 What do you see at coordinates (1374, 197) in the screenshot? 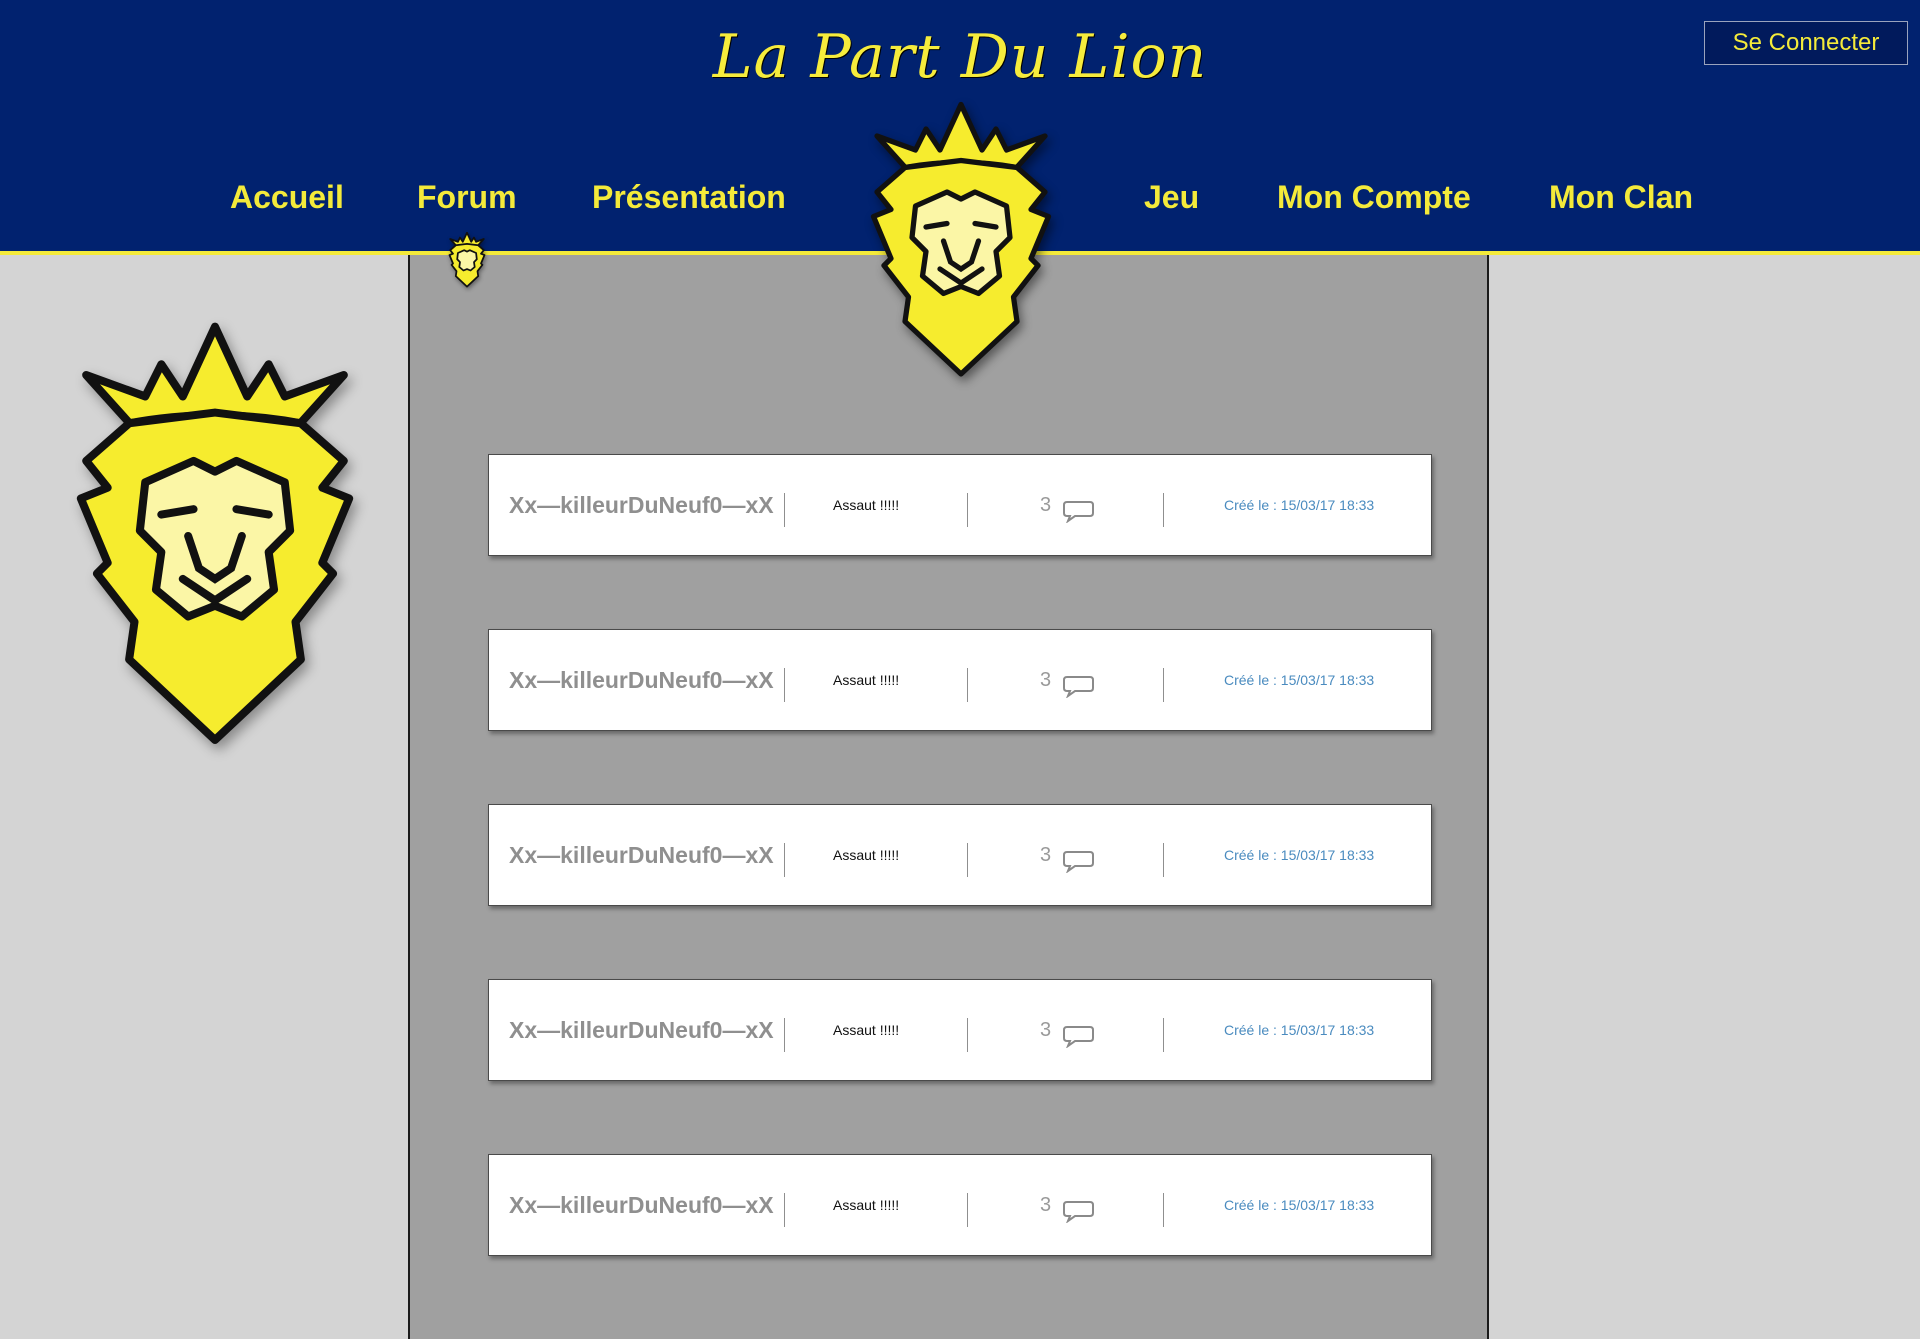
I see `nav-item-mon-compte: Mon Compte` at bounding box center [1374, 197].